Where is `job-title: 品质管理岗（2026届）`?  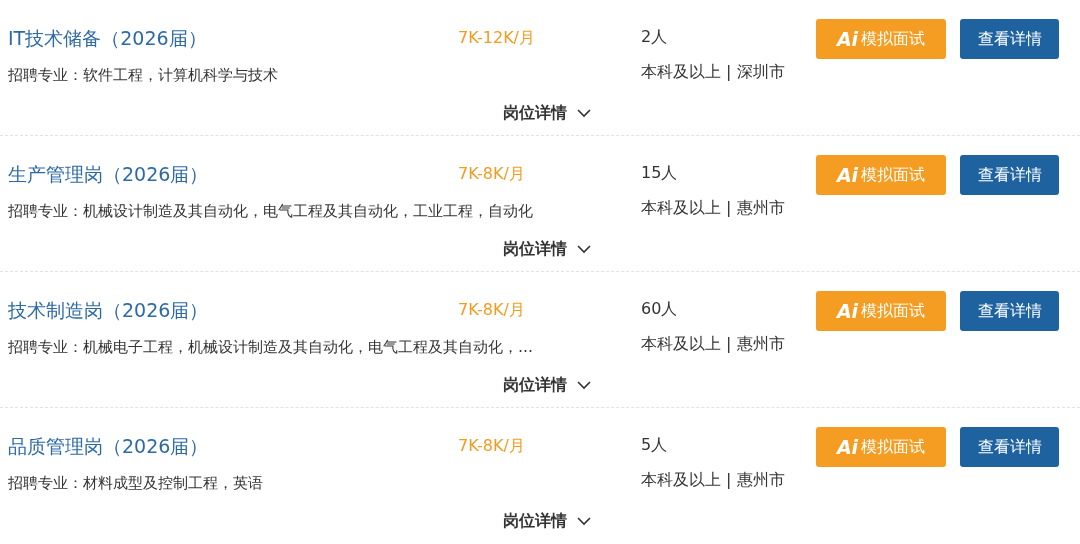
job-title: 品质管理岗（2026届） is located at coordinates (233, 446).